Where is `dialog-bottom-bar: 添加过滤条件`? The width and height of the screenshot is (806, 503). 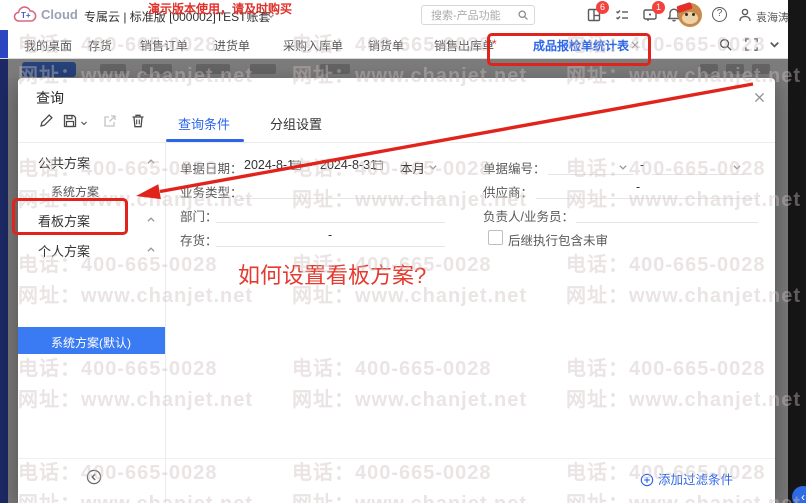 dialog-bottom-bar: 添加过滤条件 is located at coordinates (396, 480).